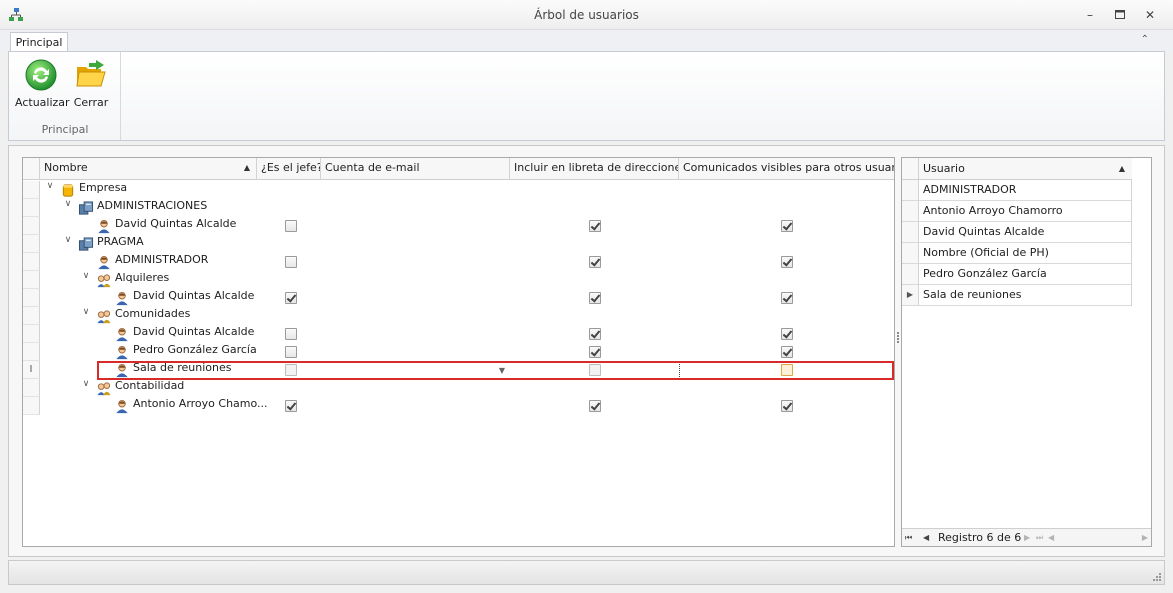 The width and height of the screenshot is (1173, 593). What do you see at coordinates (31, 370) in the screenshot?
I see `row-indicator-editing: I` at bounding box center [31, 370].